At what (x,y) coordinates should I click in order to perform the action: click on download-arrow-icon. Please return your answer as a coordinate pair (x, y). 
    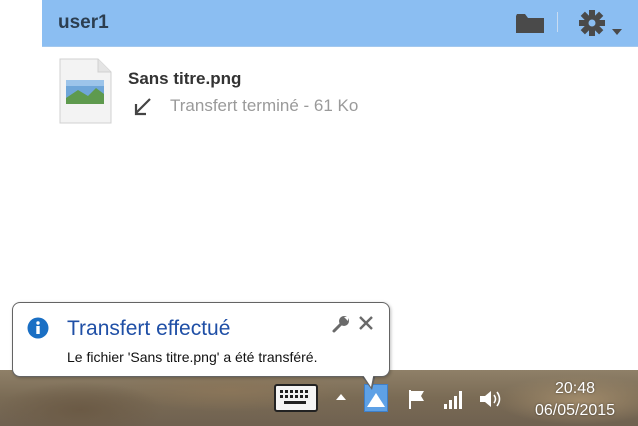
    Looking at the image, I should click on (142, 107).